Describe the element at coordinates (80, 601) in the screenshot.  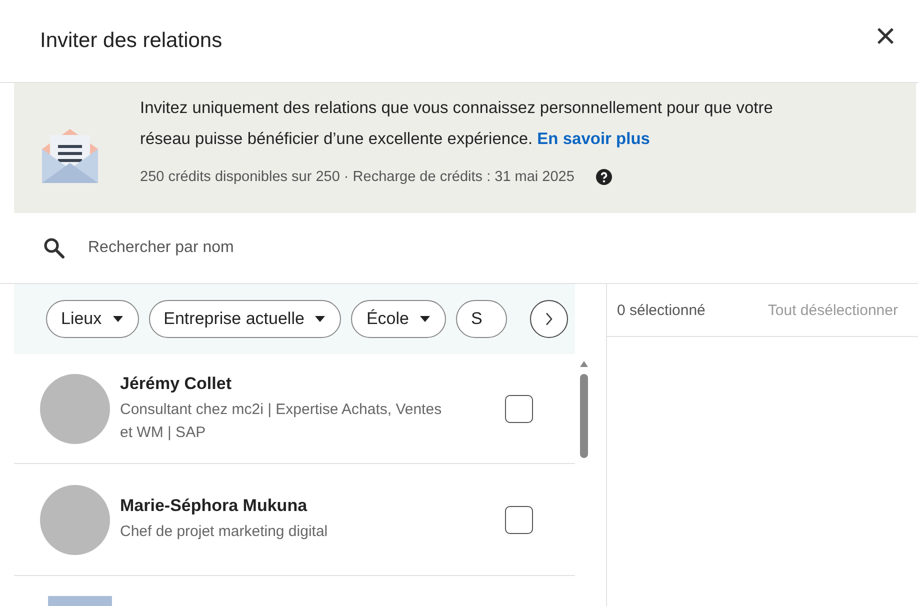
I see `photo-placeholder` at that location.